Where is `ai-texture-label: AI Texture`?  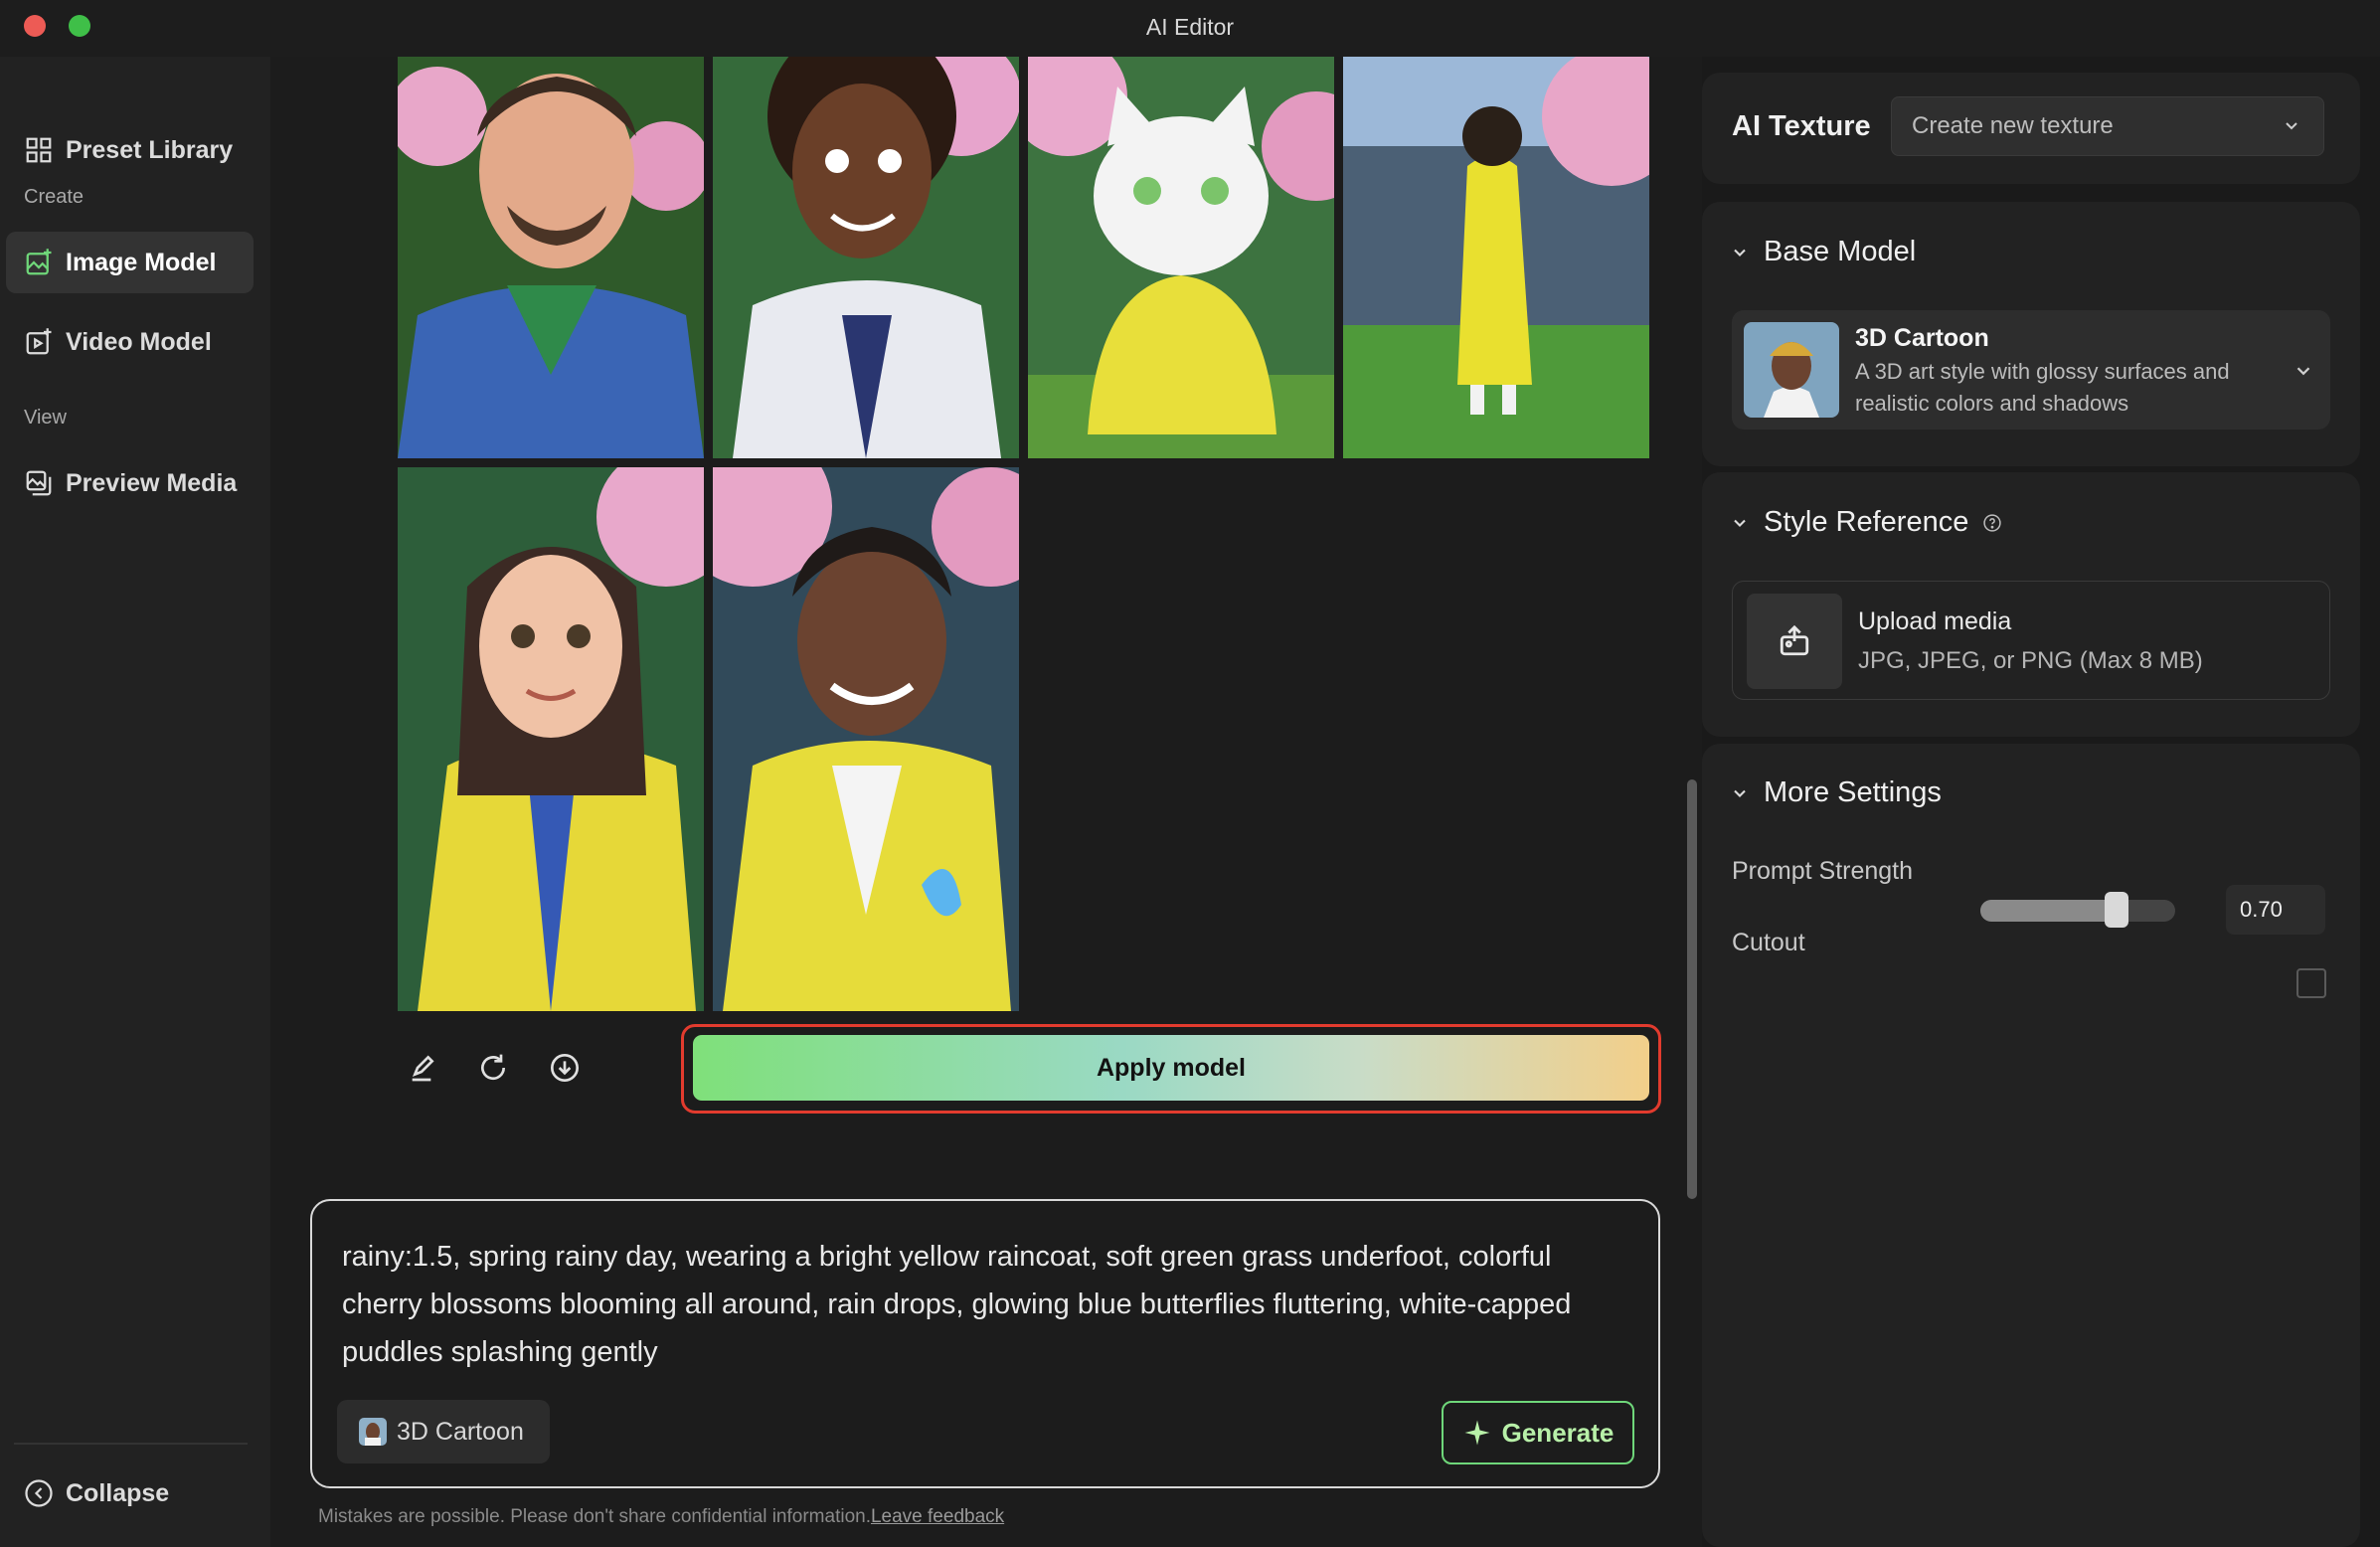
ai-texture-label: AI Texture is located at coordinates (1801, 126).